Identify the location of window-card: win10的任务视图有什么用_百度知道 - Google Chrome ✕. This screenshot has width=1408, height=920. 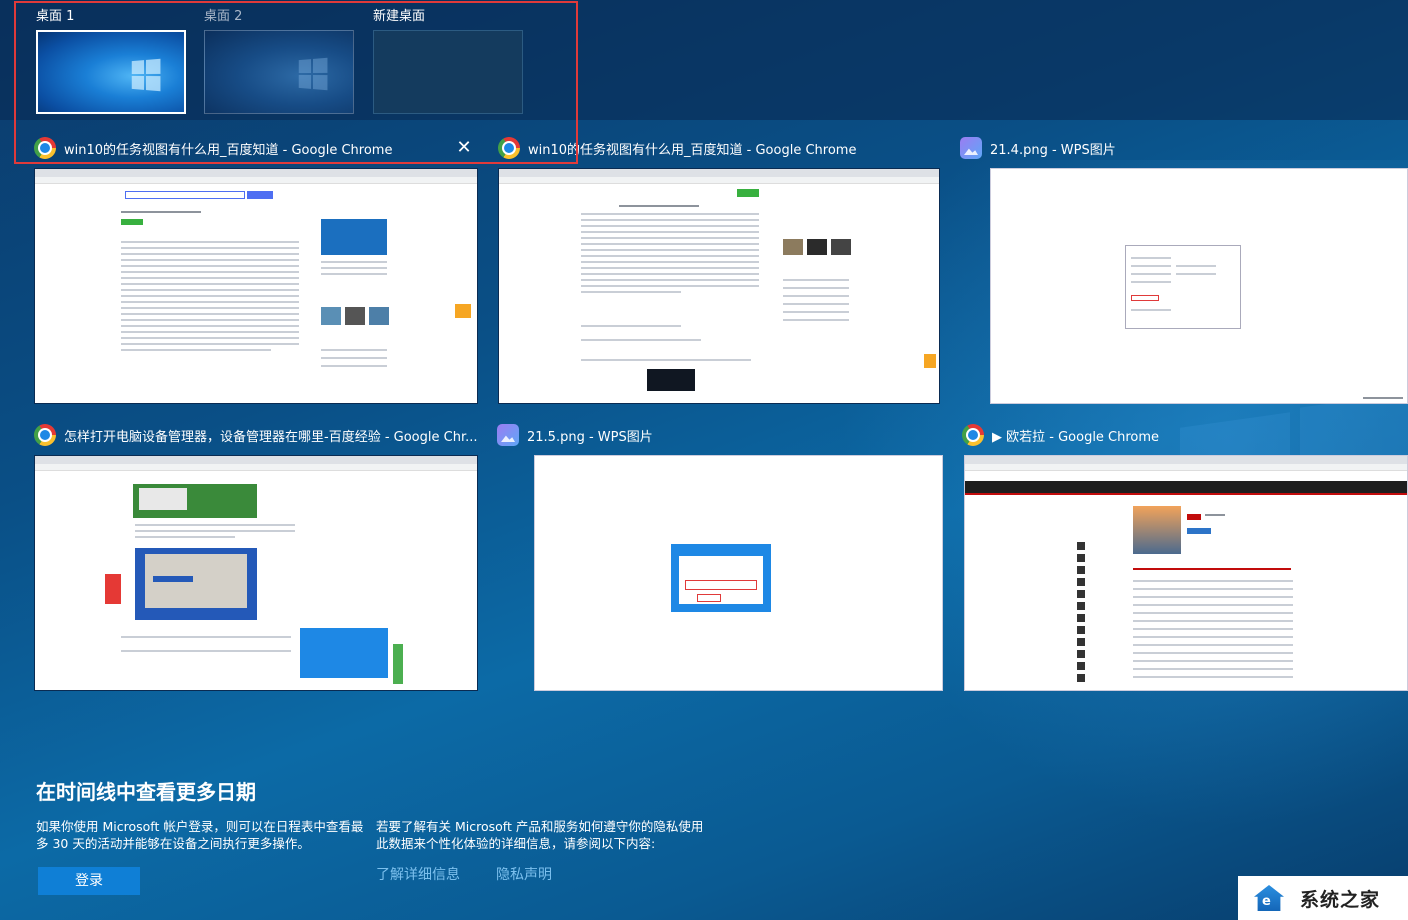
(256, 269).